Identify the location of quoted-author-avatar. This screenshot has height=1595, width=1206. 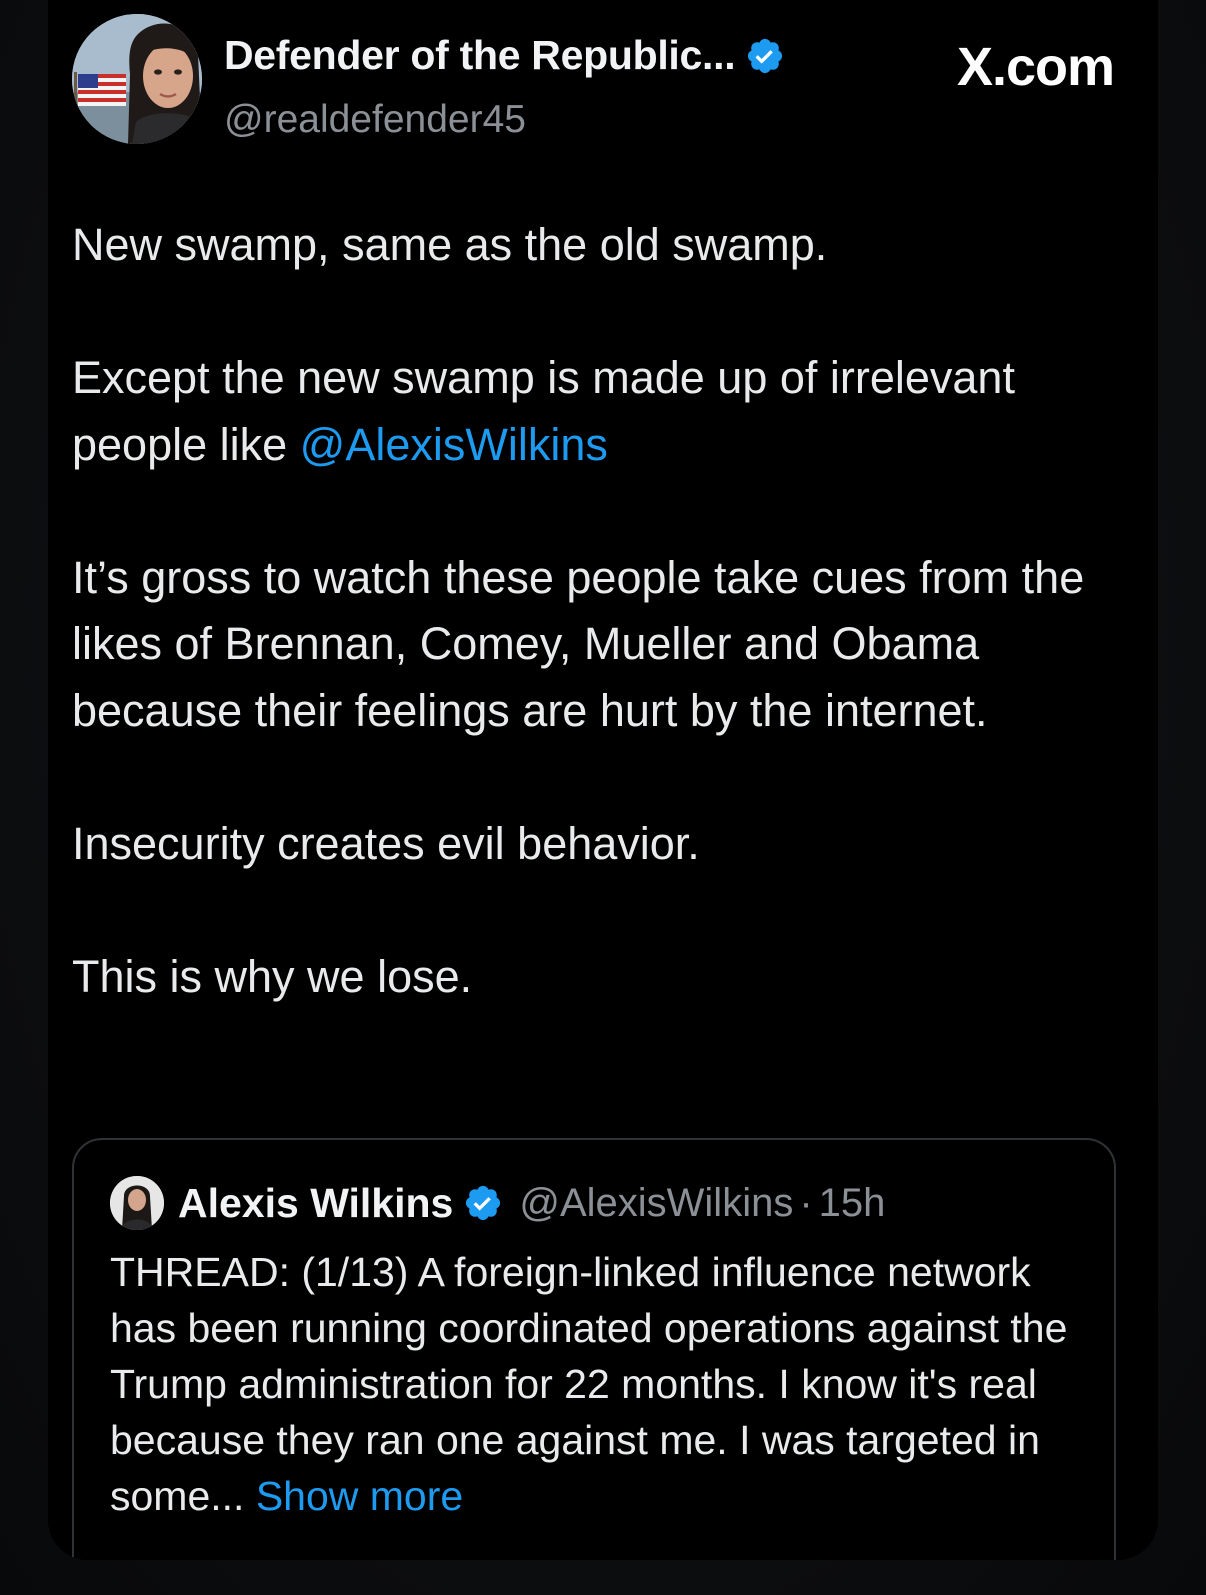
(137, 1203).